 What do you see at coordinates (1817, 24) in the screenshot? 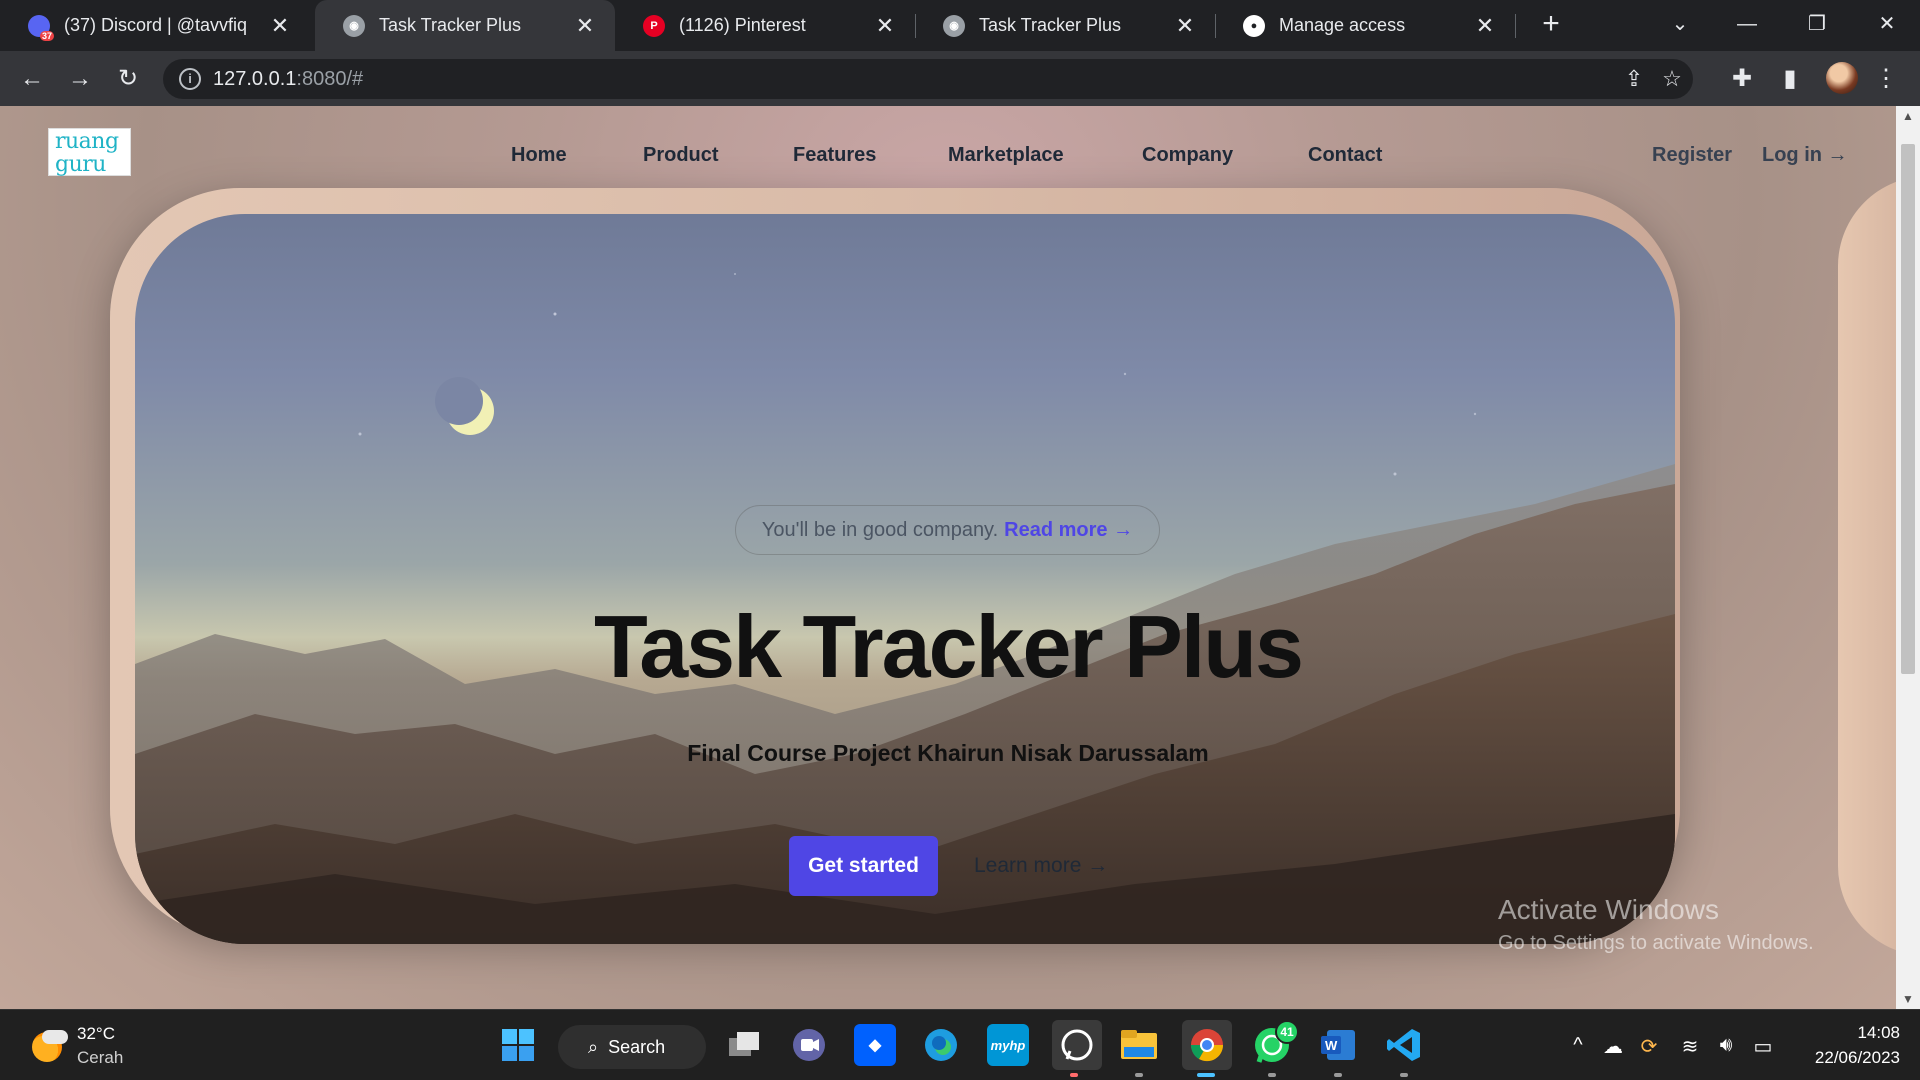
I see `restore-button: ❐` at bounding box center [1817, 24].